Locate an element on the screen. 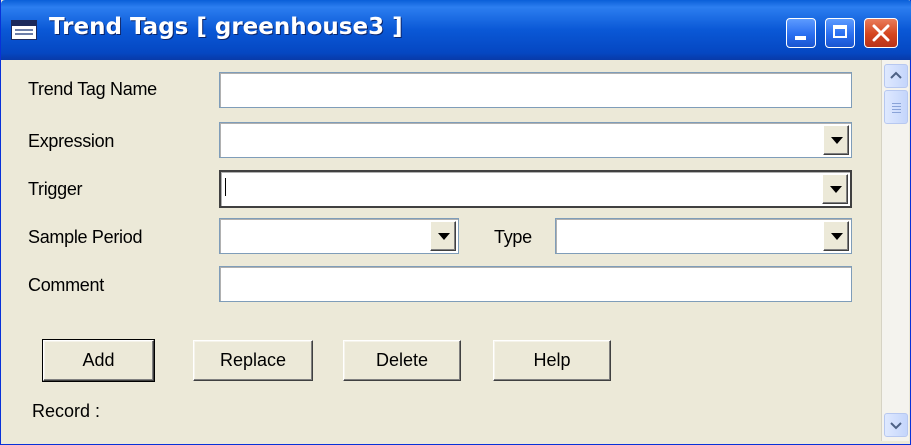 Image resolution: width=911 pixels, height=445 pixels. maximize-icon is located at coordinates (840, 31).